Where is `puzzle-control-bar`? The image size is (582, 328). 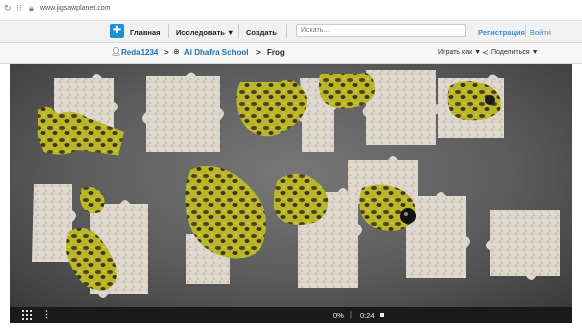 puzzle-control-bar is located at coordinates (291, 315).